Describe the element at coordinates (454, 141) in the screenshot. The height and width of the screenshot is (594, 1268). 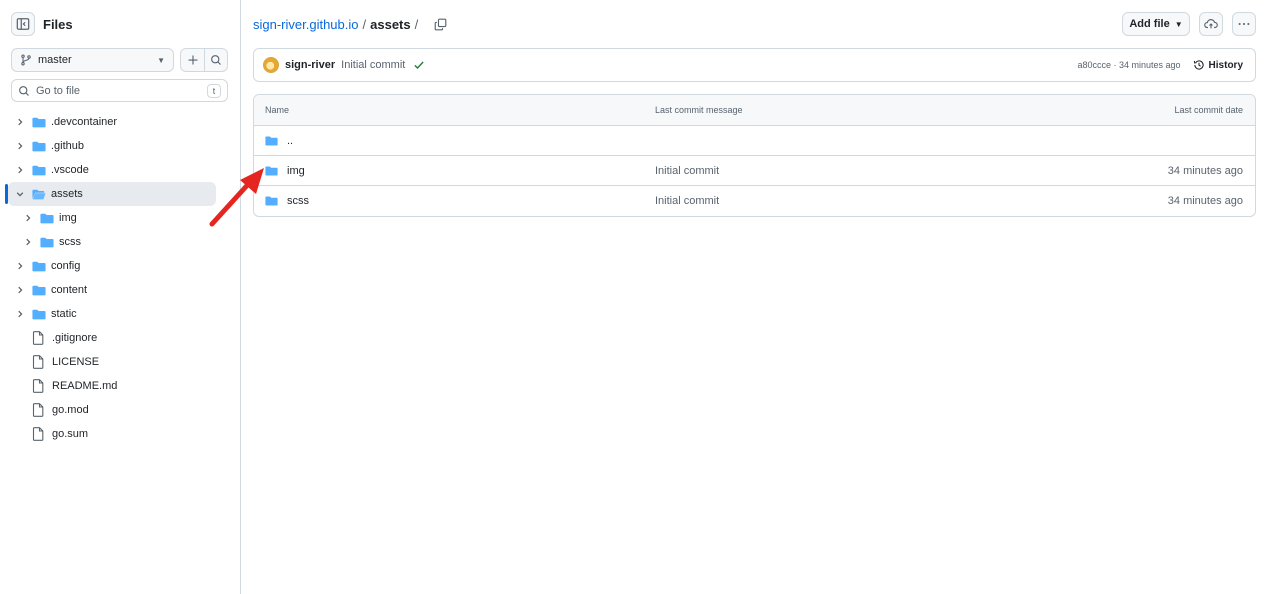
I see `row-name-cell: ..` at that location.